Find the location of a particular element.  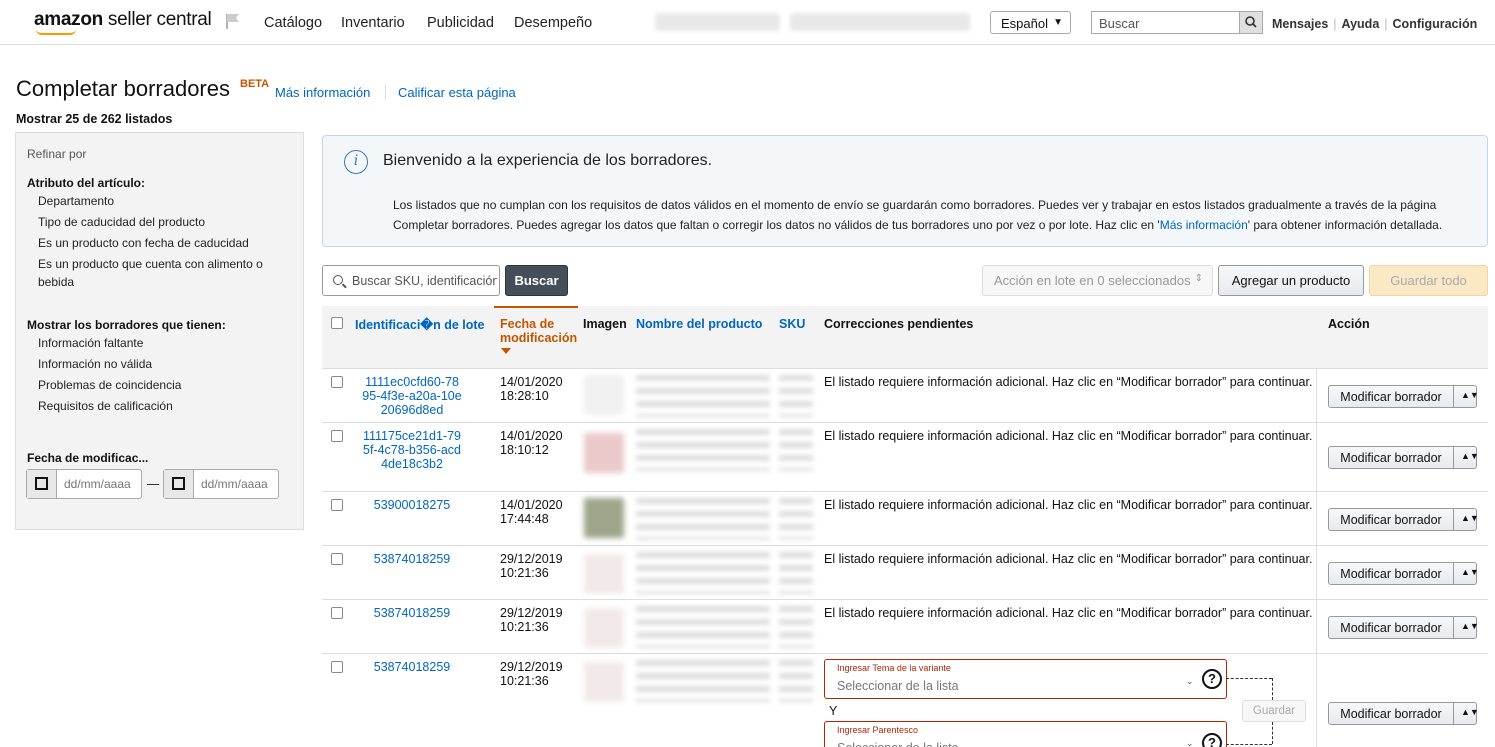

col-product-name: Nombre del producto is located at coordinates (699, 324).